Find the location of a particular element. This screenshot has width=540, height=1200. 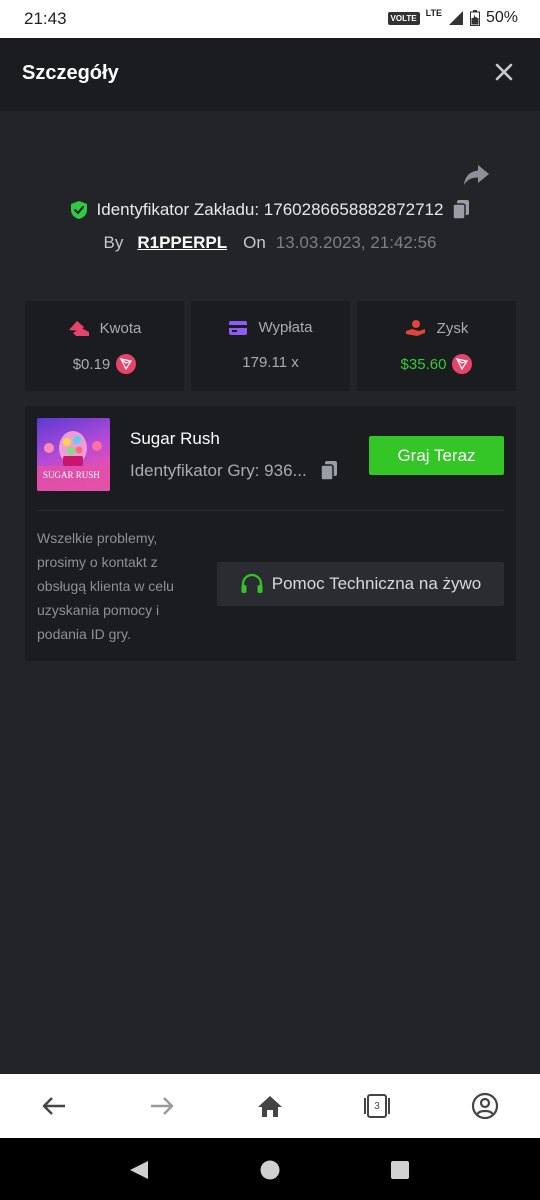

status-bar: 21:43 VOLTE LTE 50% is located at coordinates (270, 19).